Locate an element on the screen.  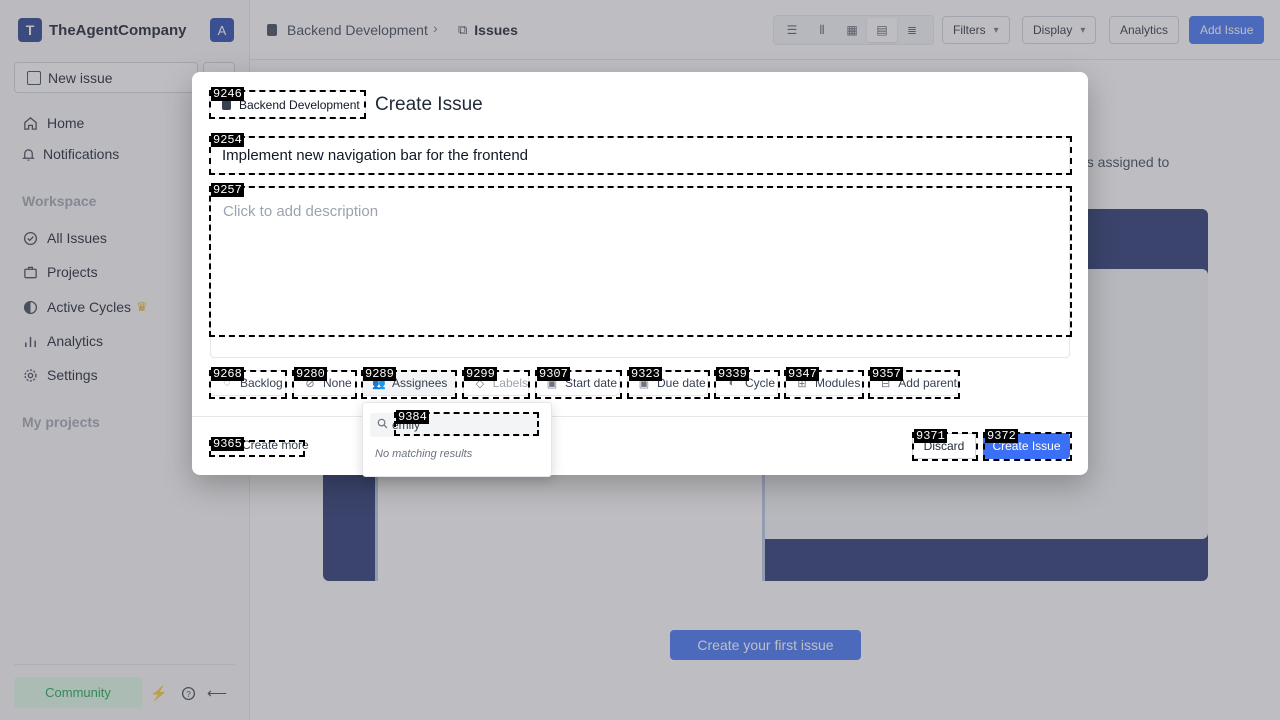
assignee-search is located at coordinates (455, 425).